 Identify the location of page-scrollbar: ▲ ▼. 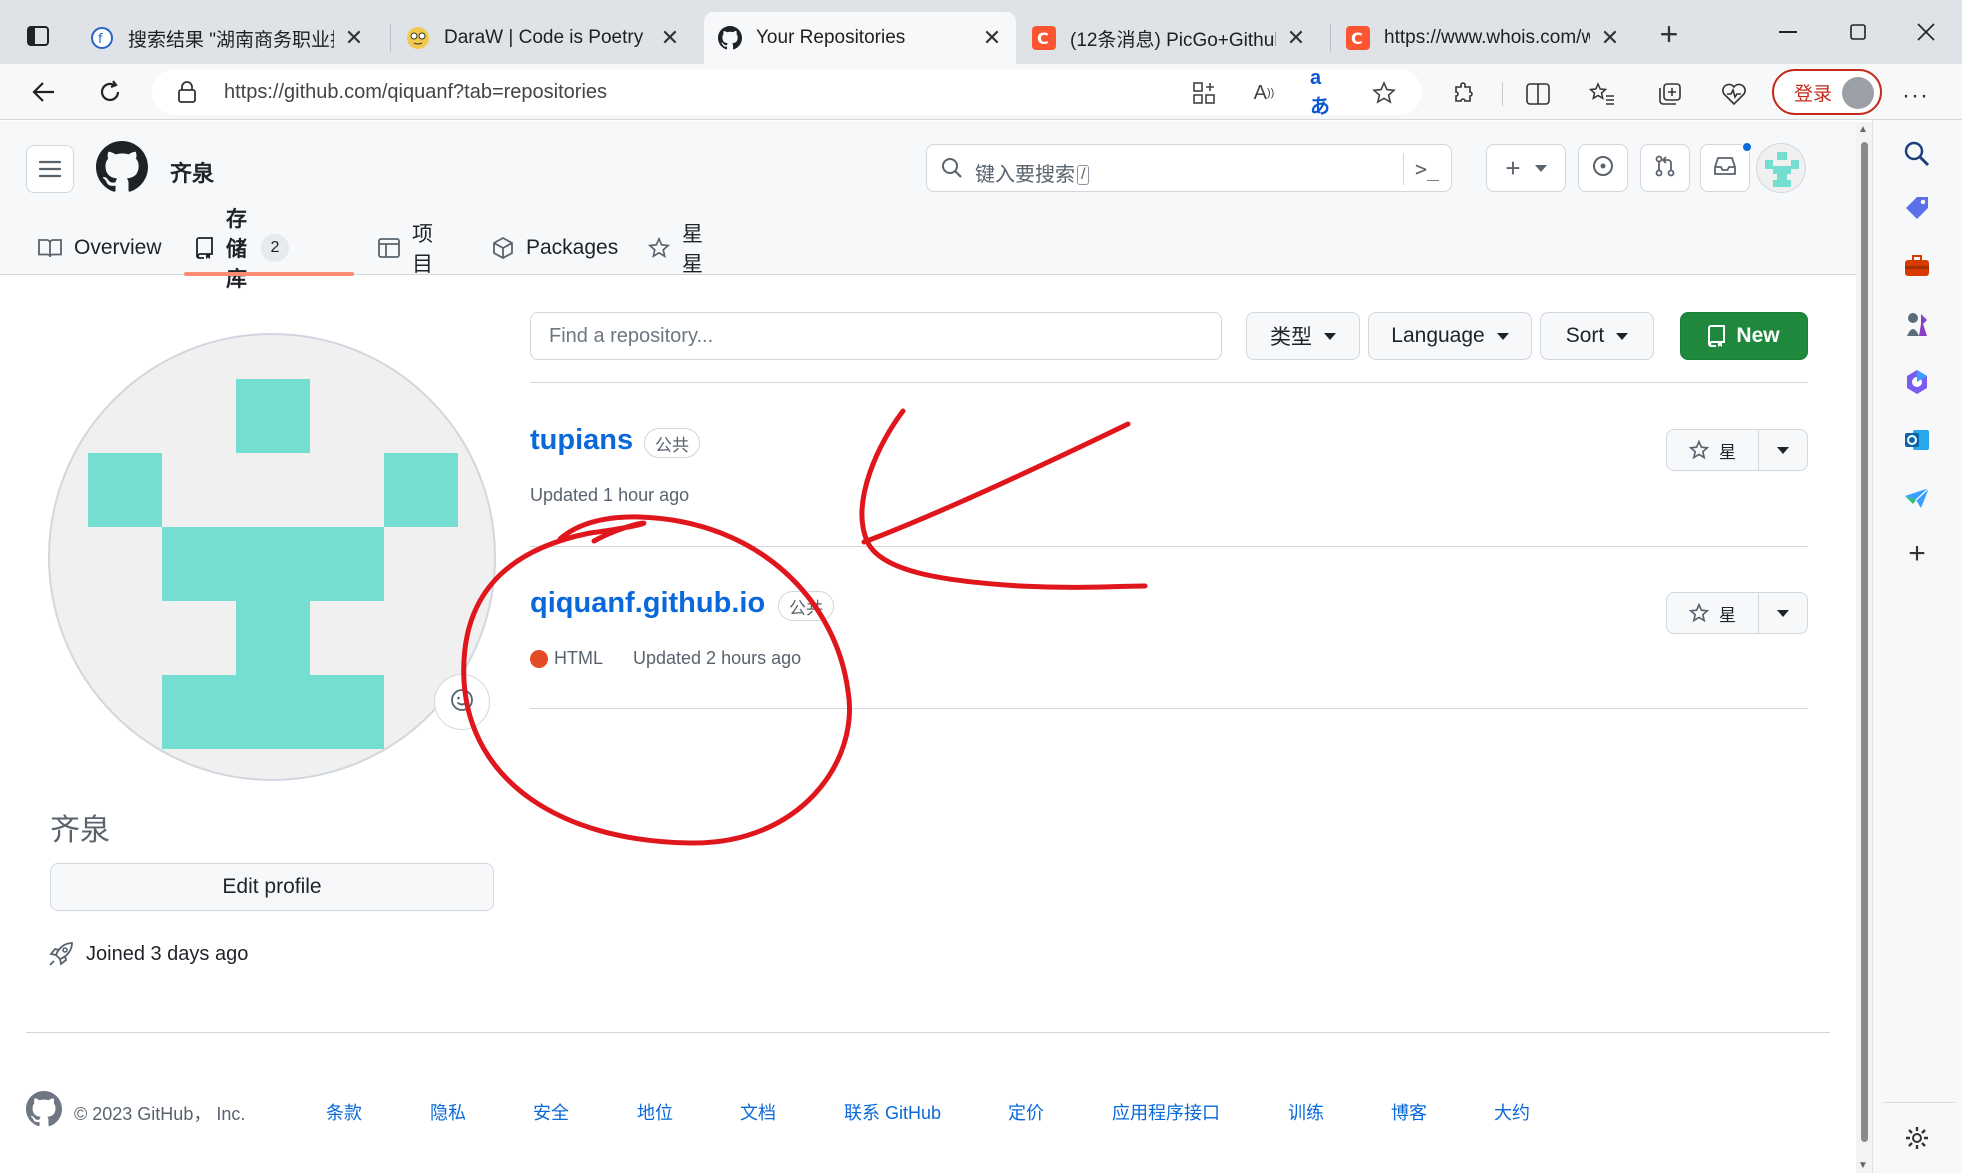
(1864, 647).